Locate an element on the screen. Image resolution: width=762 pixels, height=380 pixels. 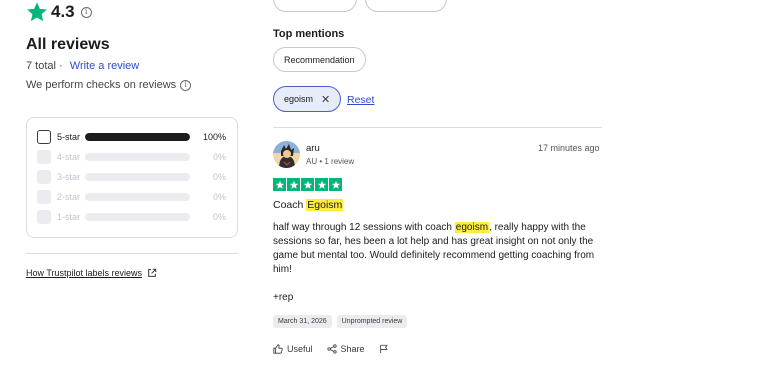
review-title-prefix: Coach is located at coordinates (290, 205).